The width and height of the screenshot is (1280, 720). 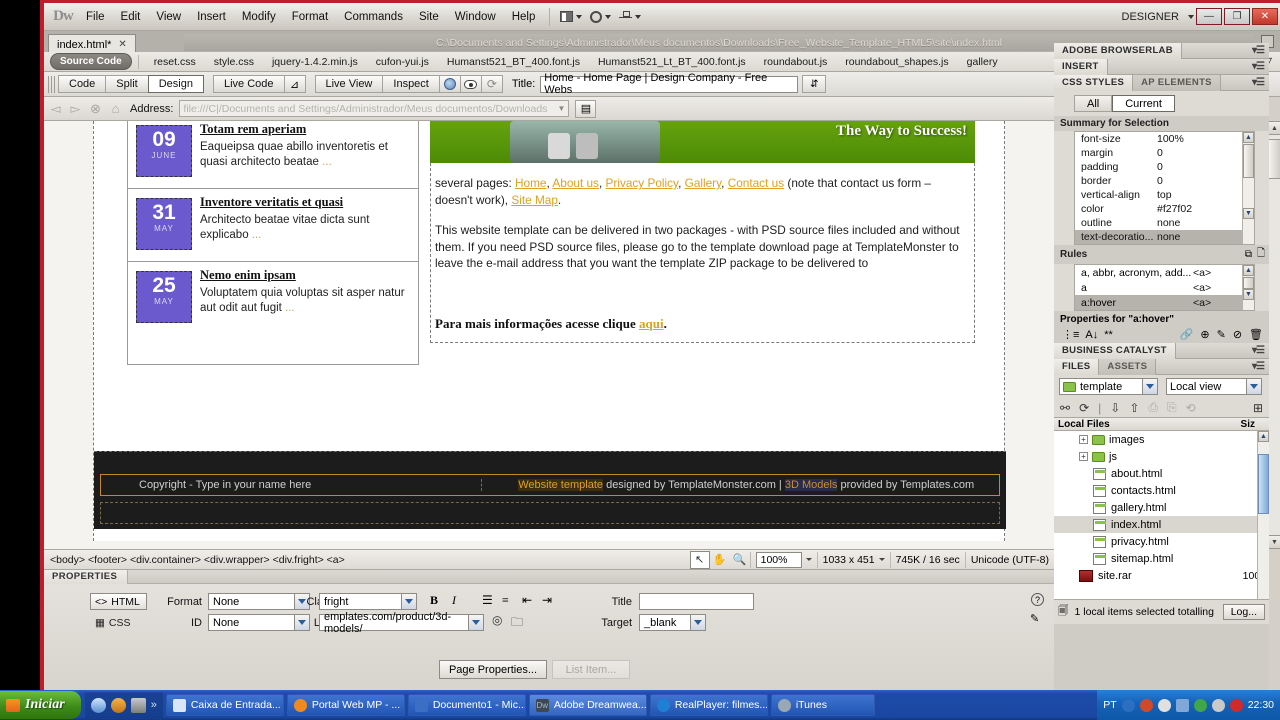 I want to click on address-list-icon: ▤, so click(x=586, y=108).